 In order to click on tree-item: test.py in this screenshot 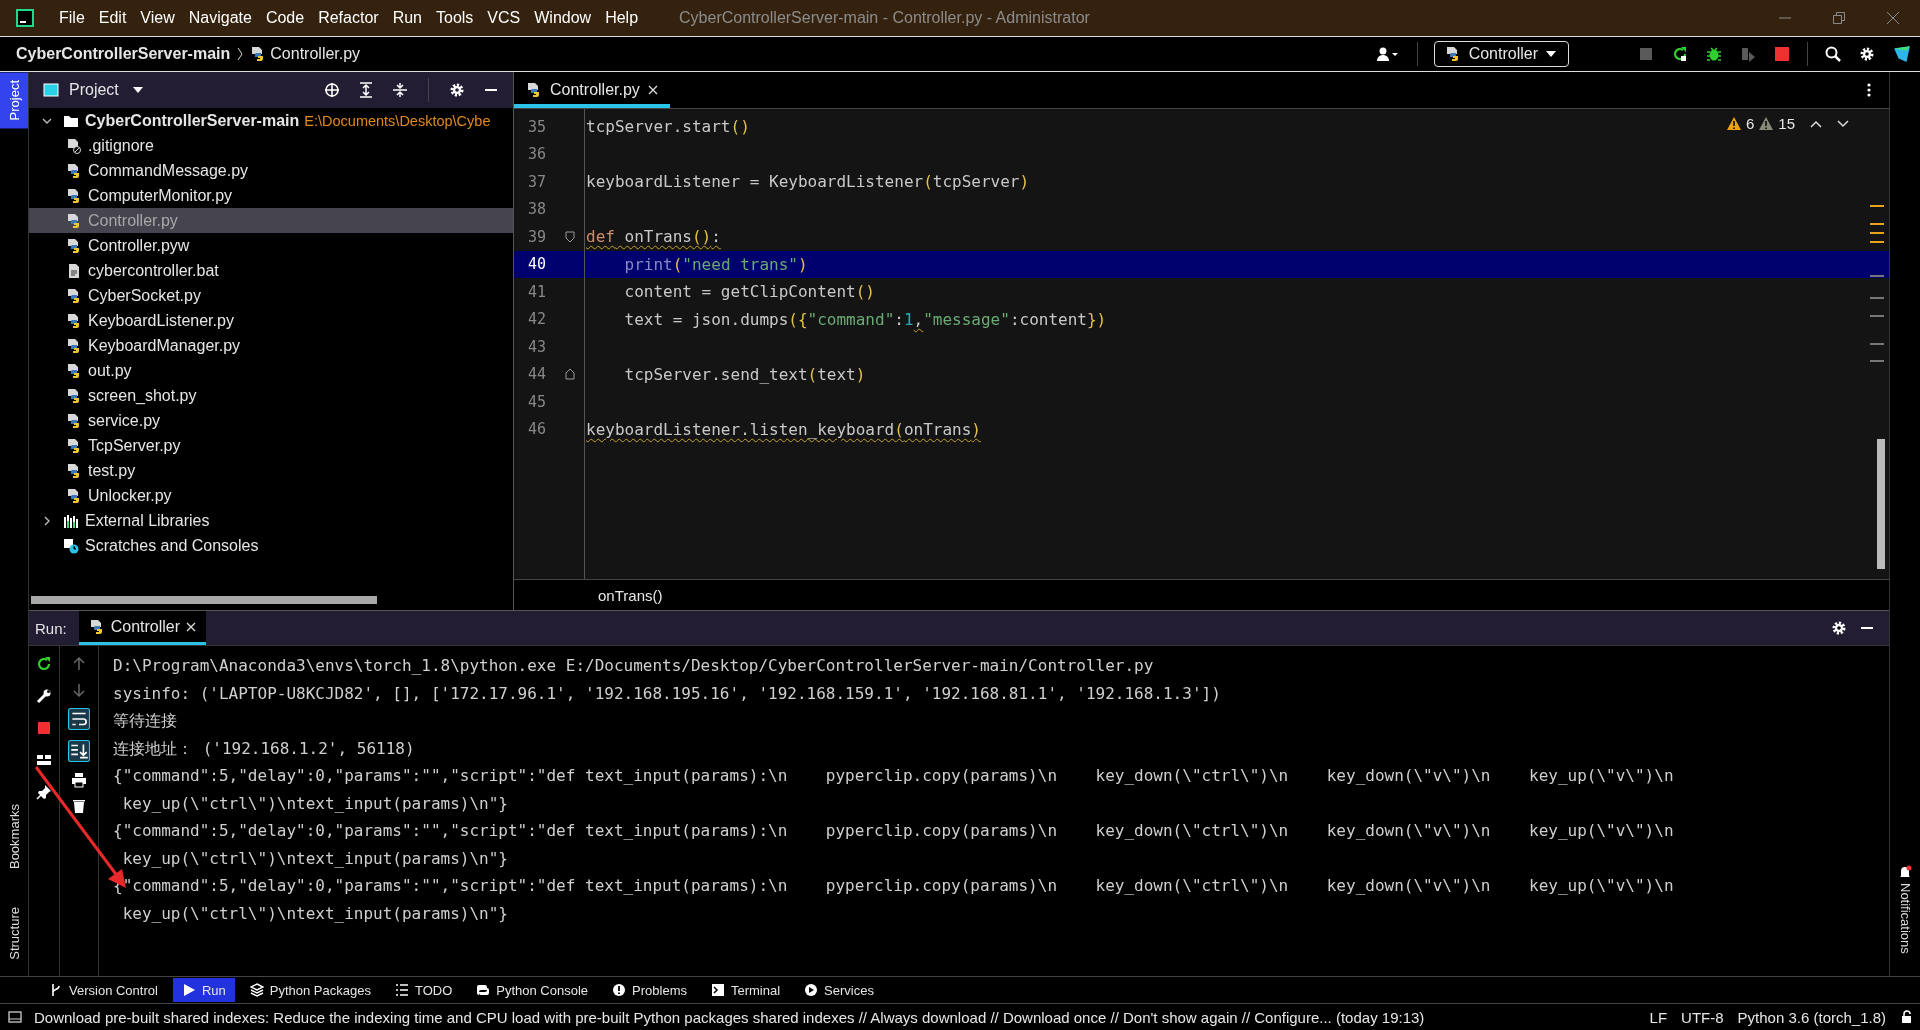, I will do `click(271, 470)`.